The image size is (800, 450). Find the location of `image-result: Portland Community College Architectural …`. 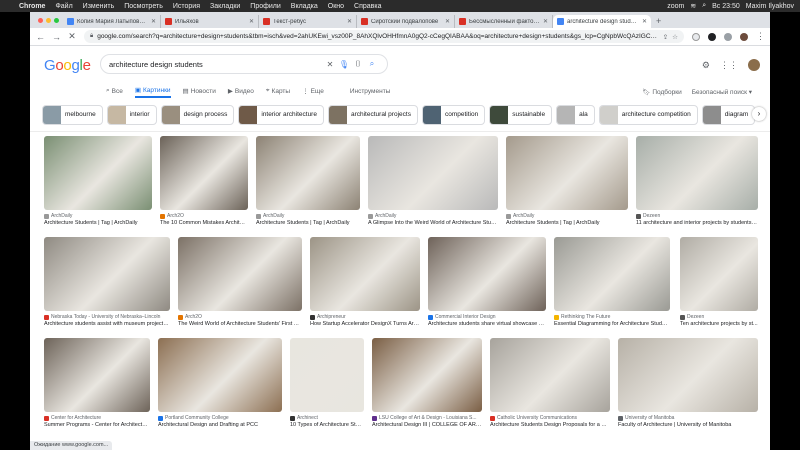

image-result: Portland Community College Architectural … is located at coordinates (220, 383).